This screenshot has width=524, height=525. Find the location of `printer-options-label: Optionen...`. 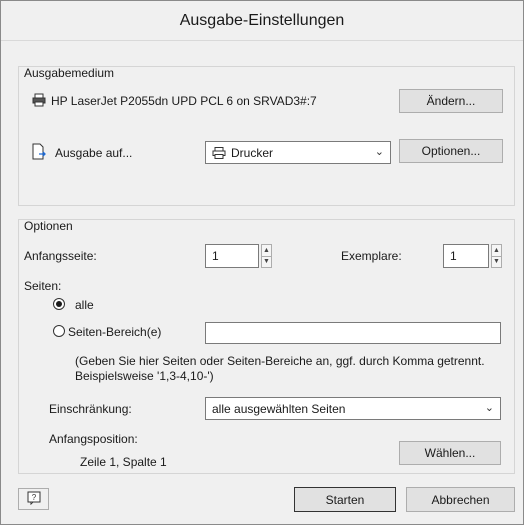

printer-options-label: Optionen... is located at coordinates (451, 151).